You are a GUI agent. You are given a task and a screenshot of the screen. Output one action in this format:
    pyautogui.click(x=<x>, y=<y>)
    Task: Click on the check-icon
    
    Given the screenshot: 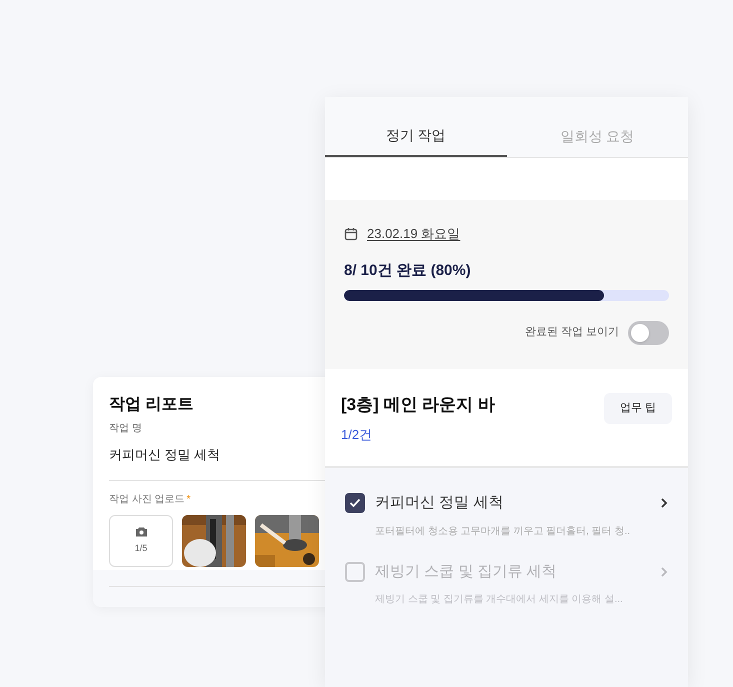 What is the action you would take?
    pyautogui.click(x=355, y=503)
    